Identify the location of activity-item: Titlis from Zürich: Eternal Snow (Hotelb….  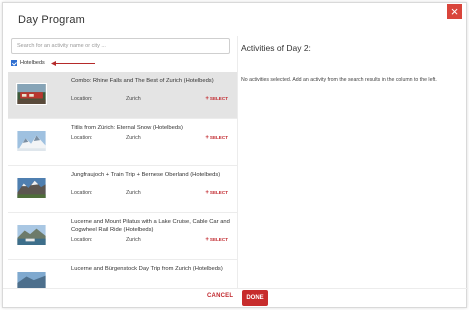
(123, 142).